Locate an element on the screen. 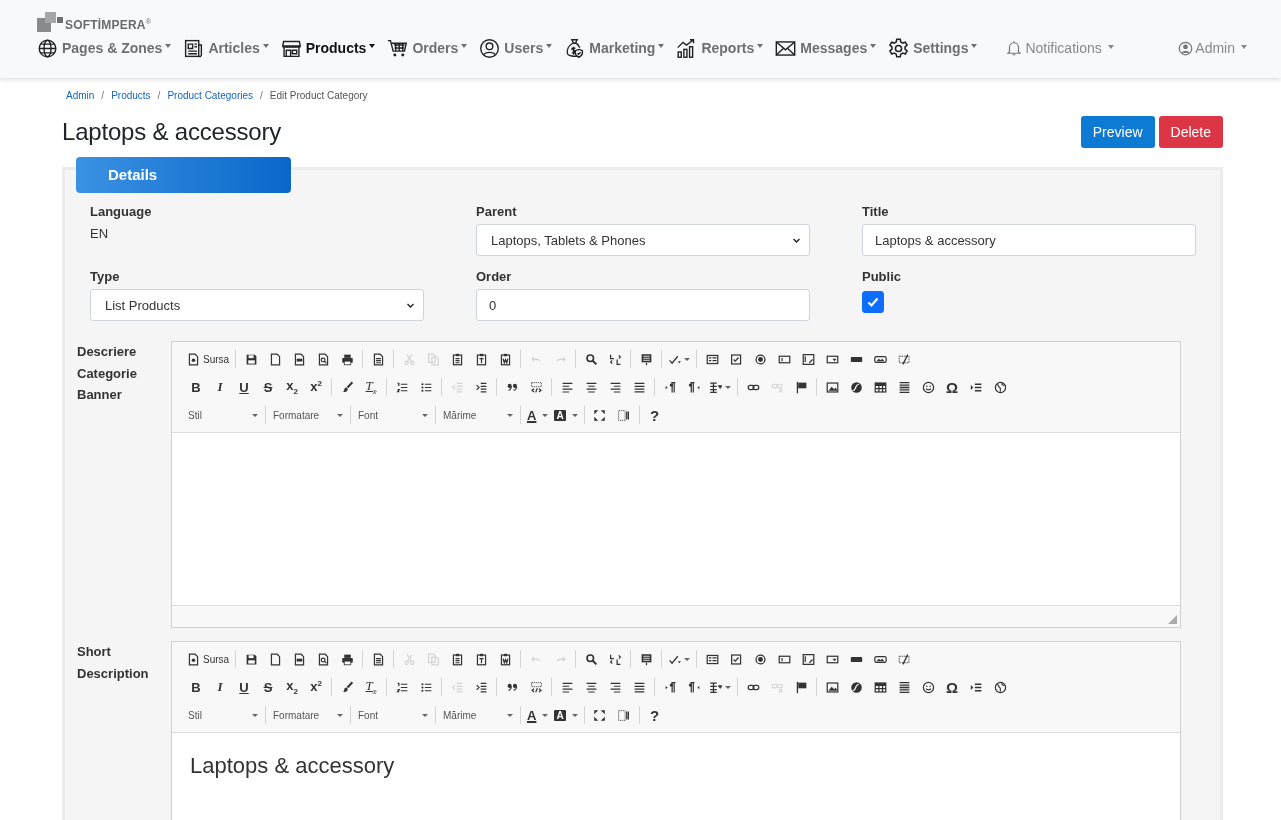  input-field: 0 is located at coordinates (643, 305).